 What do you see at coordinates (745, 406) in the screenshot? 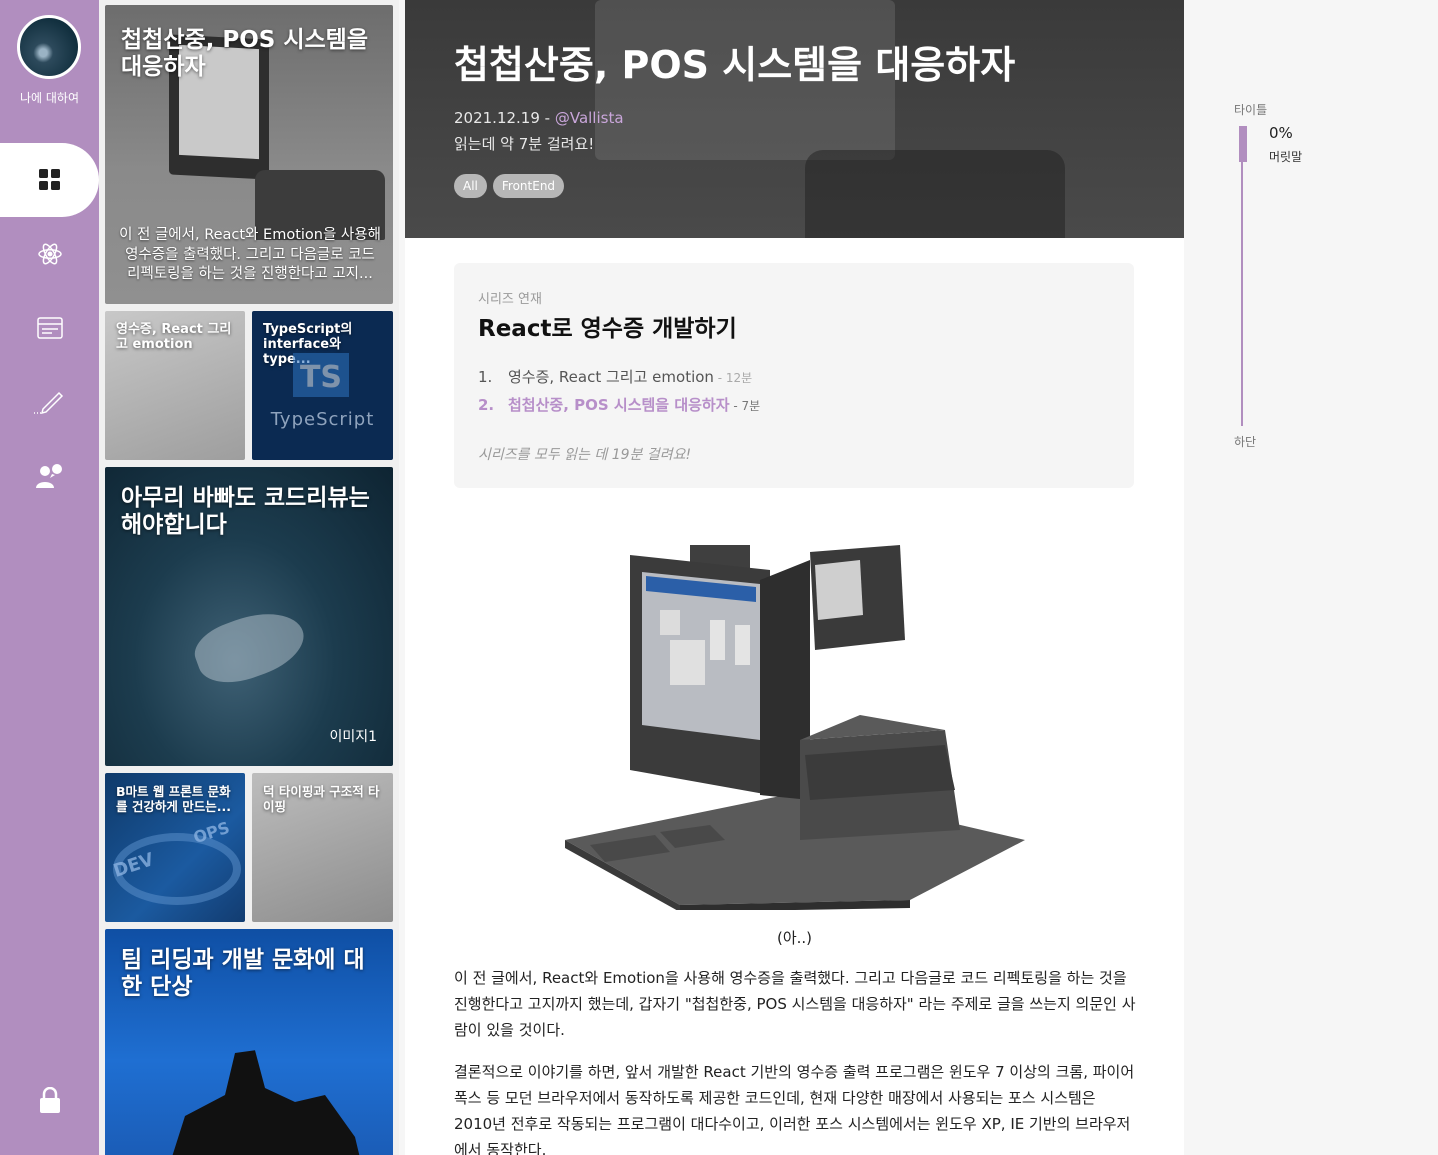
I see `series-item-minutes: - 7분` at bounding box center [745, 406].